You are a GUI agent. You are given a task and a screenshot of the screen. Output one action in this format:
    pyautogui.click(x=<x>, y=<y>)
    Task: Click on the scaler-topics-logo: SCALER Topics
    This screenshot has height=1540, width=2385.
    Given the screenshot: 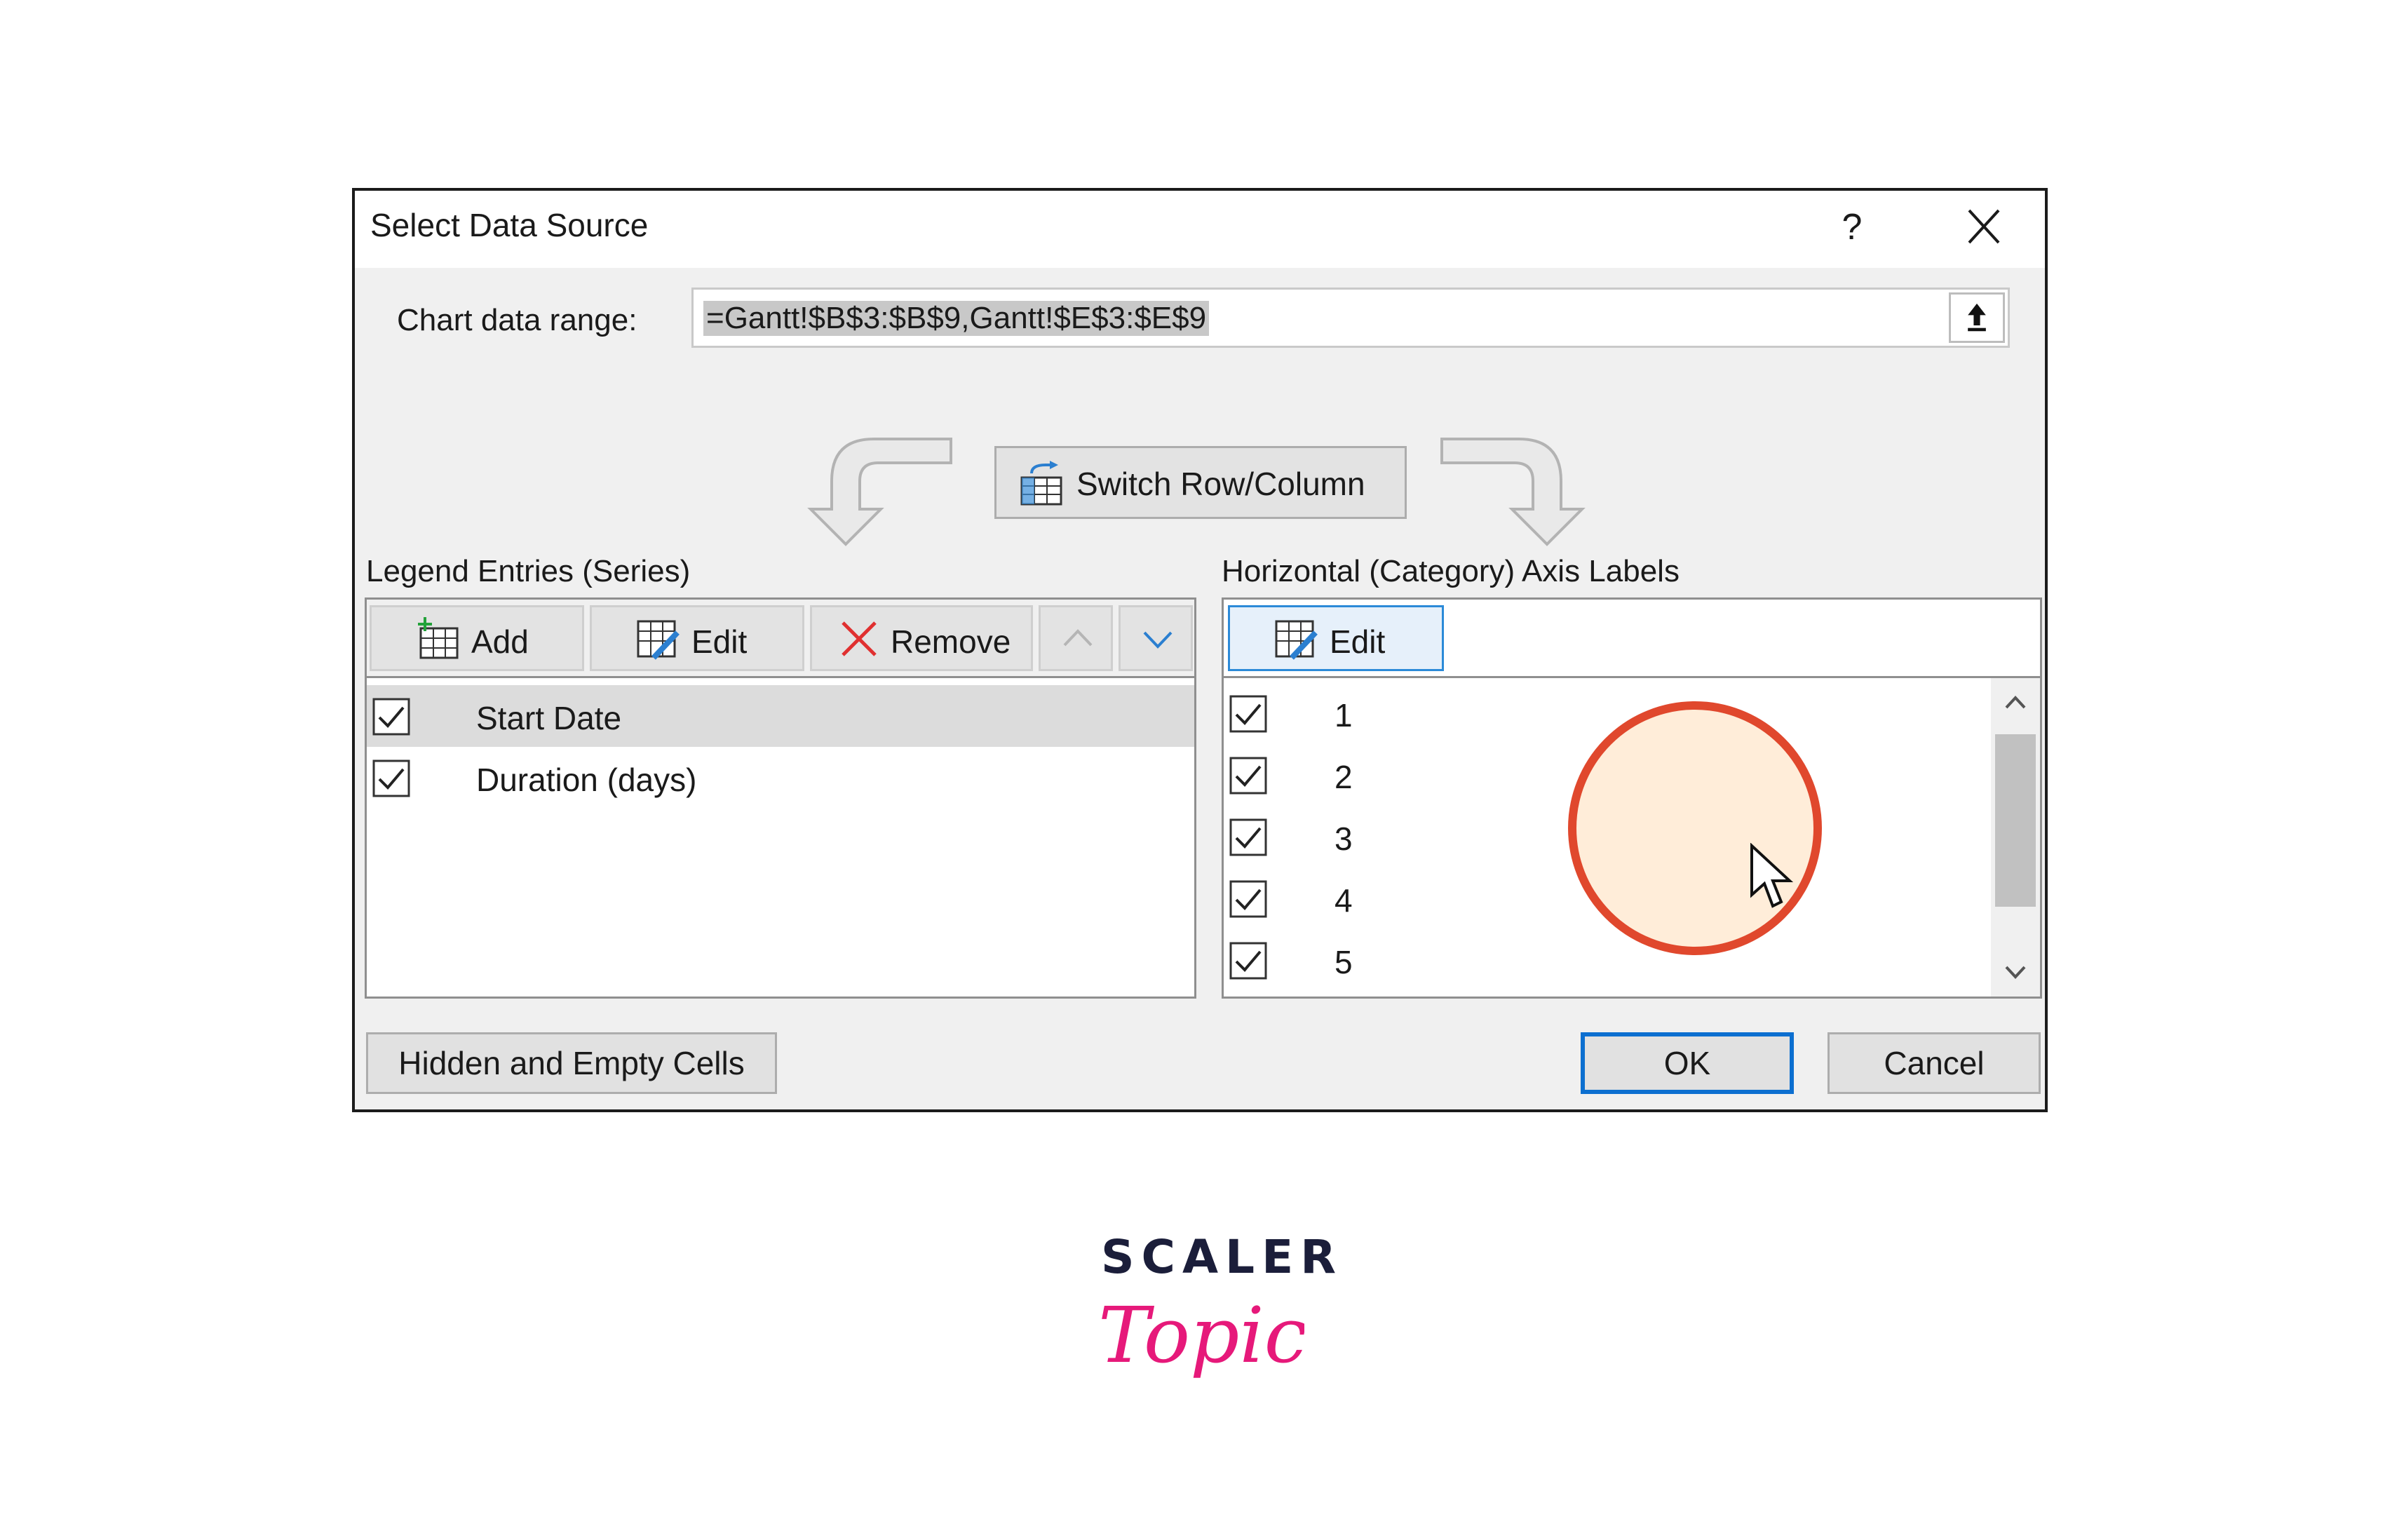 What is the action you would take?
    pyautogui.click(x=1215, y=1318)
    